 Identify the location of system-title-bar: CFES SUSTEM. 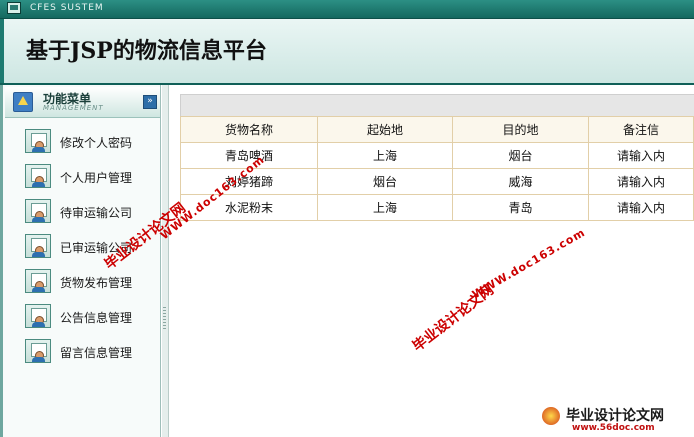
(347, 9).